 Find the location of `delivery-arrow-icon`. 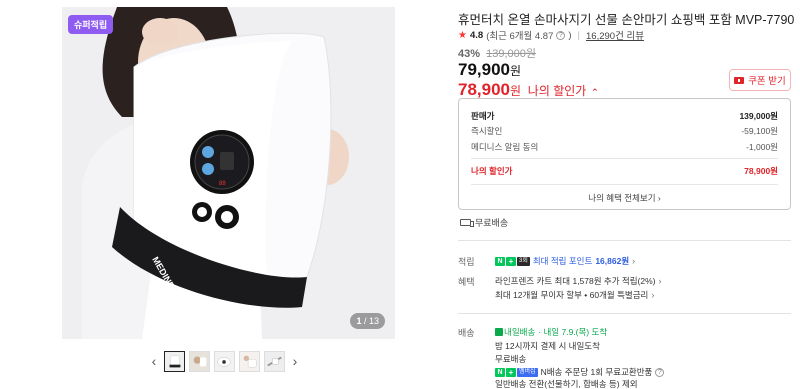

delivery-arrow-icon is located at coordinates (499, 332).